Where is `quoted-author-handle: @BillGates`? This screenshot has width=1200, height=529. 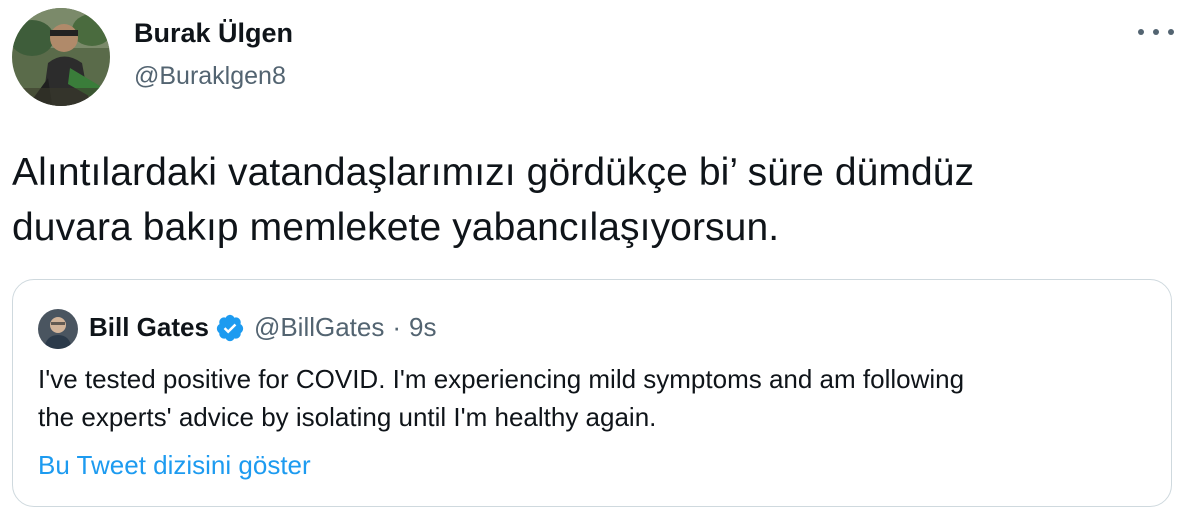 quoted-author-handle: @BillGates is located at coordinates (319, 327).